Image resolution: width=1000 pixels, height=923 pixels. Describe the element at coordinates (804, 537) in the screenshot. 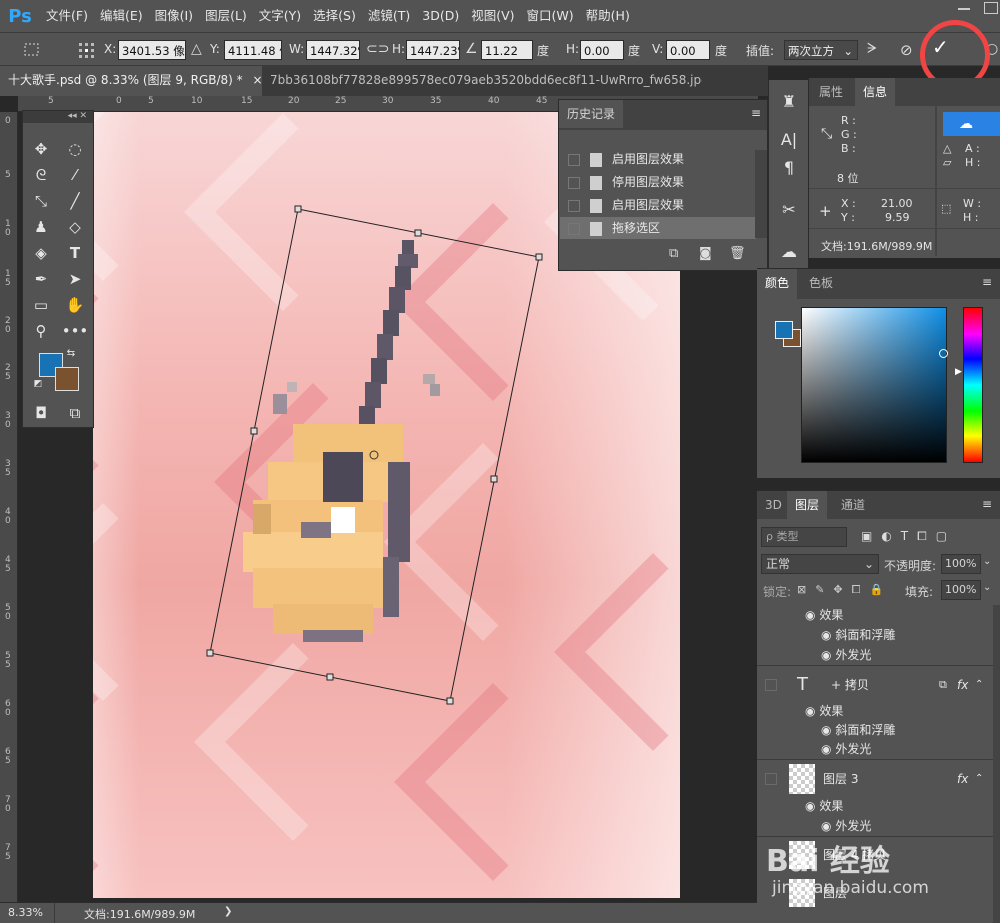

I see `layer-filter-select: ρ 类型` at that location.